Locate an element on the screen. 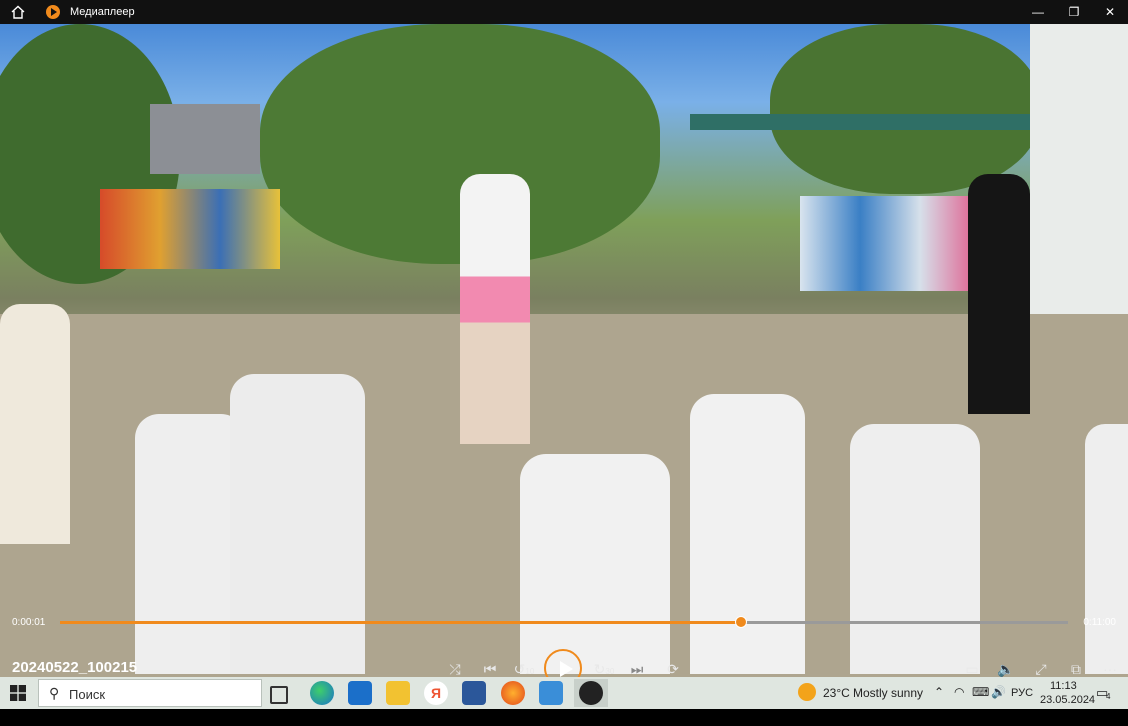  forward-30-icon: ↻30 is located at coordinates (604, 666).